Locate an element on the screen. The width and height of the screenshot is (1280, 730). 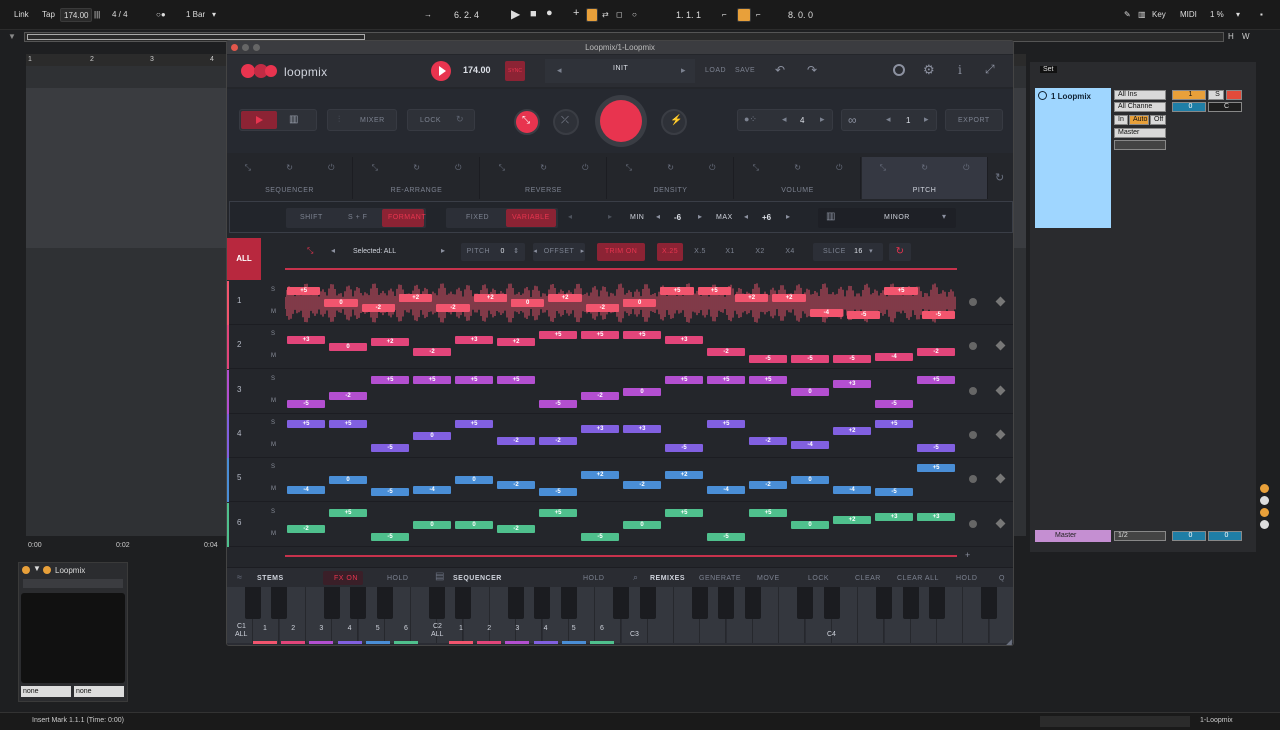
metronome-icon: ||| is located at coordinates (97, 14).